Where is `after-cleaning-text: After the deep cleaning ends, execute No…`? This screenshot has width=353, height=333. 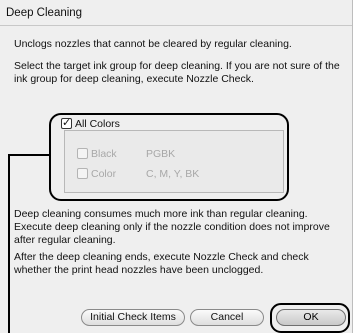 after-cleaning-text: After the deep cleaning ends, execute No… is located at coordinates (161, 263).